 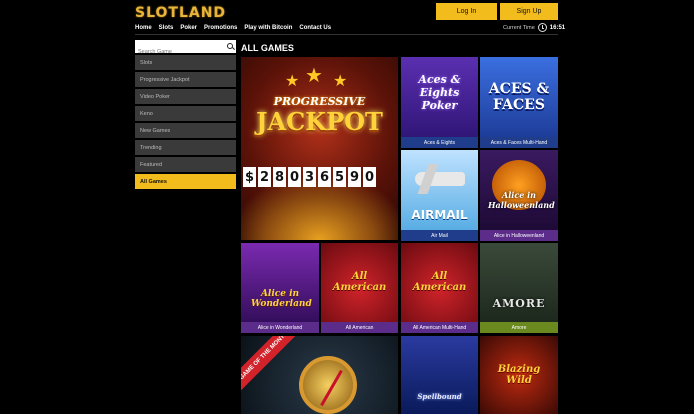 I want to click on game-art: Alice in Wonderland, so click(x=280, y=282).